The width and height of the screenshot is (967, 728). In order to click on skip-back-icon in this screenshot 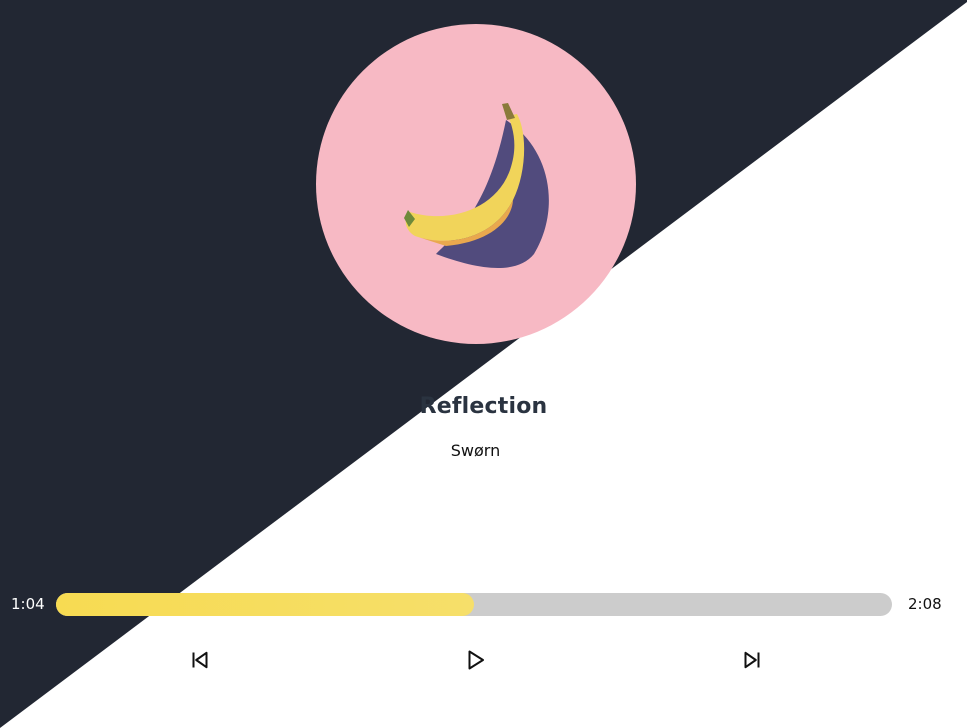, I will do `click(200, 660)`.